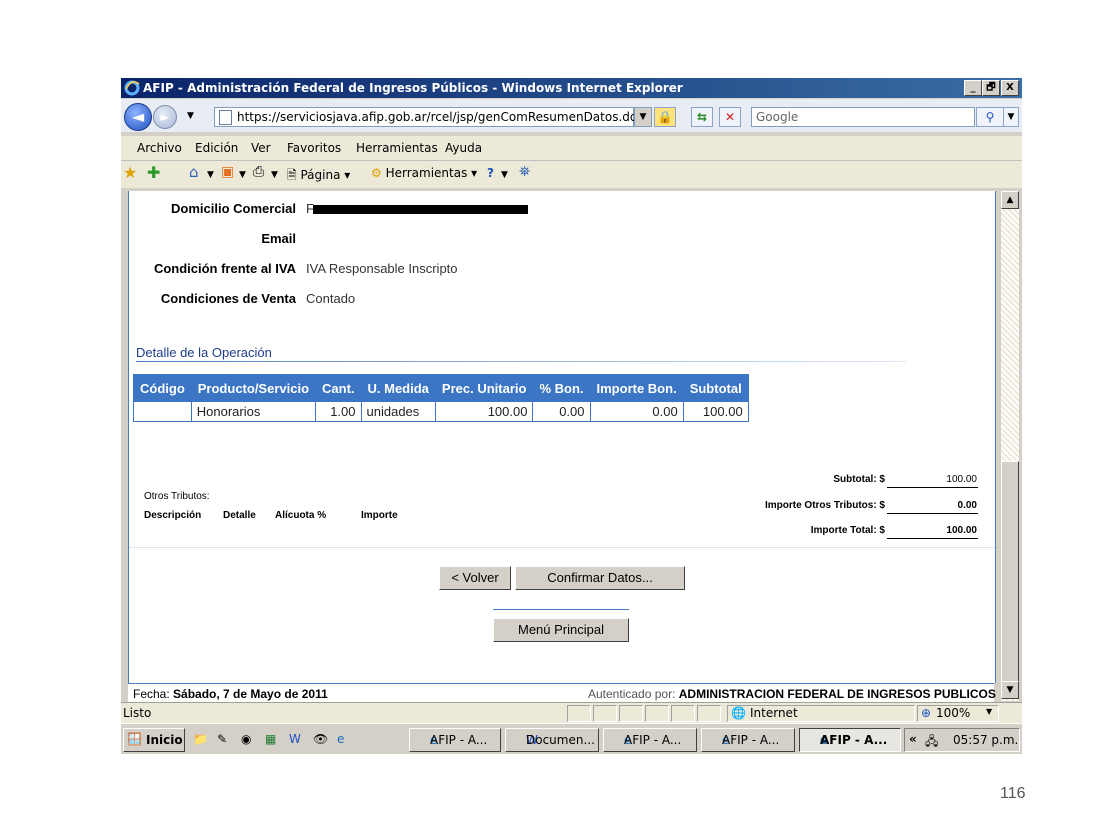 The height and width of the screenshot is (831, 1096). What do you see at coordinates (173, 515) in the screenshot?
I see `tributos-col-descripcion: Descripción` at bounding box center [173, 515].